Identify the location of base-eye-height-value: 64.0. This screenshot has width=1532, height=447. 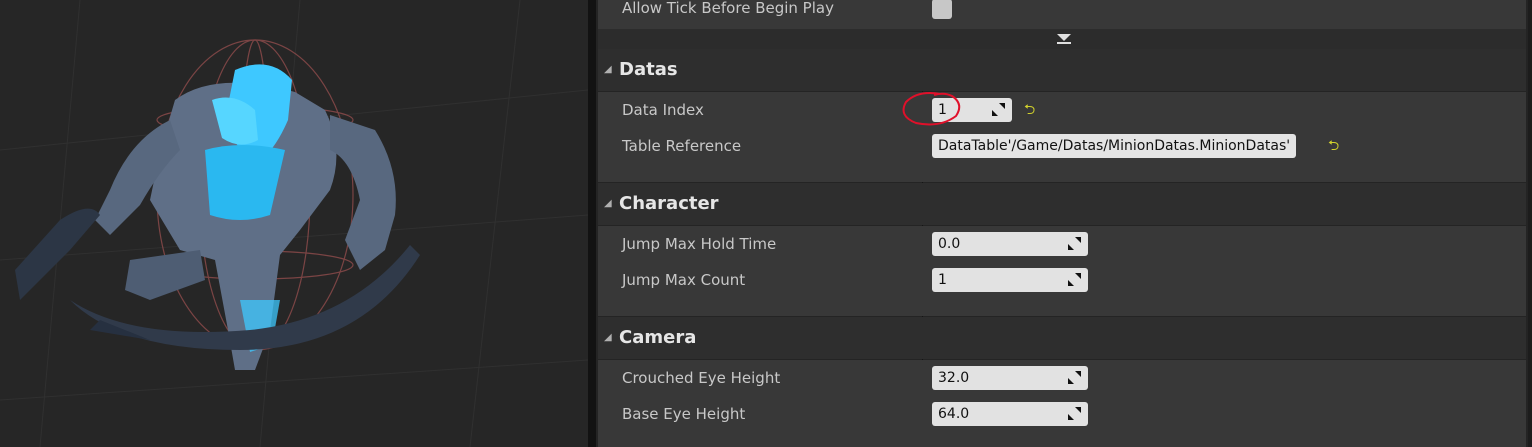
(954, 414).